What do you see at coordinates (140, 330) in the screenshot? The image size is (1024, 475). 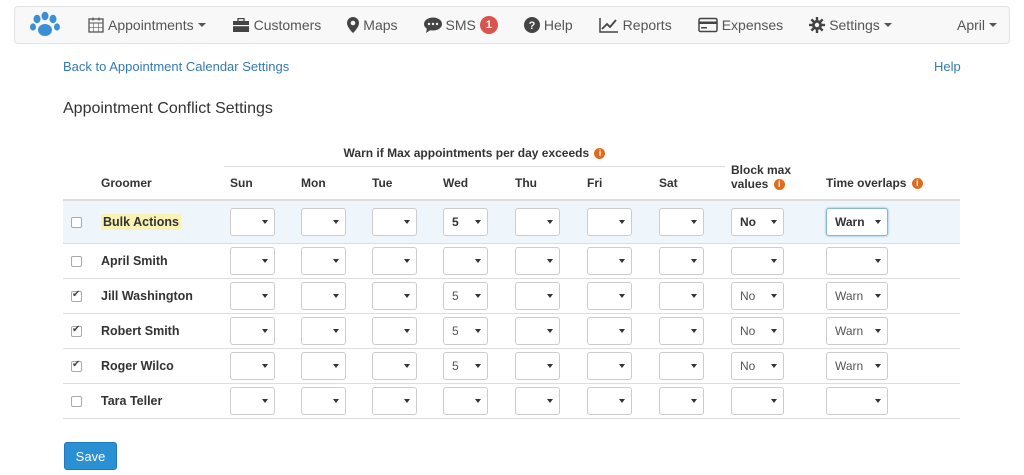 I see `groomer-name: Robert Smith` at bounding box center [140, 330].